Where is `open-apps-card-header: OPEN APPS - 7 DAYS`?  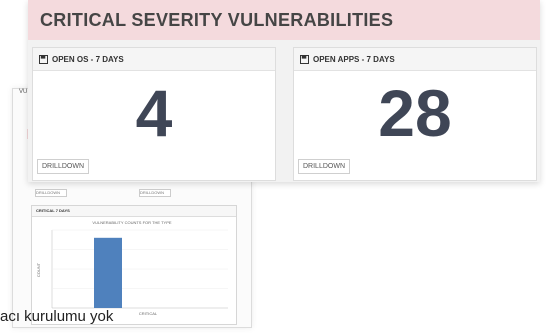
open-apps-card-header: OPEN APPS - 7 DAYS is located at coordinates (415, 59).